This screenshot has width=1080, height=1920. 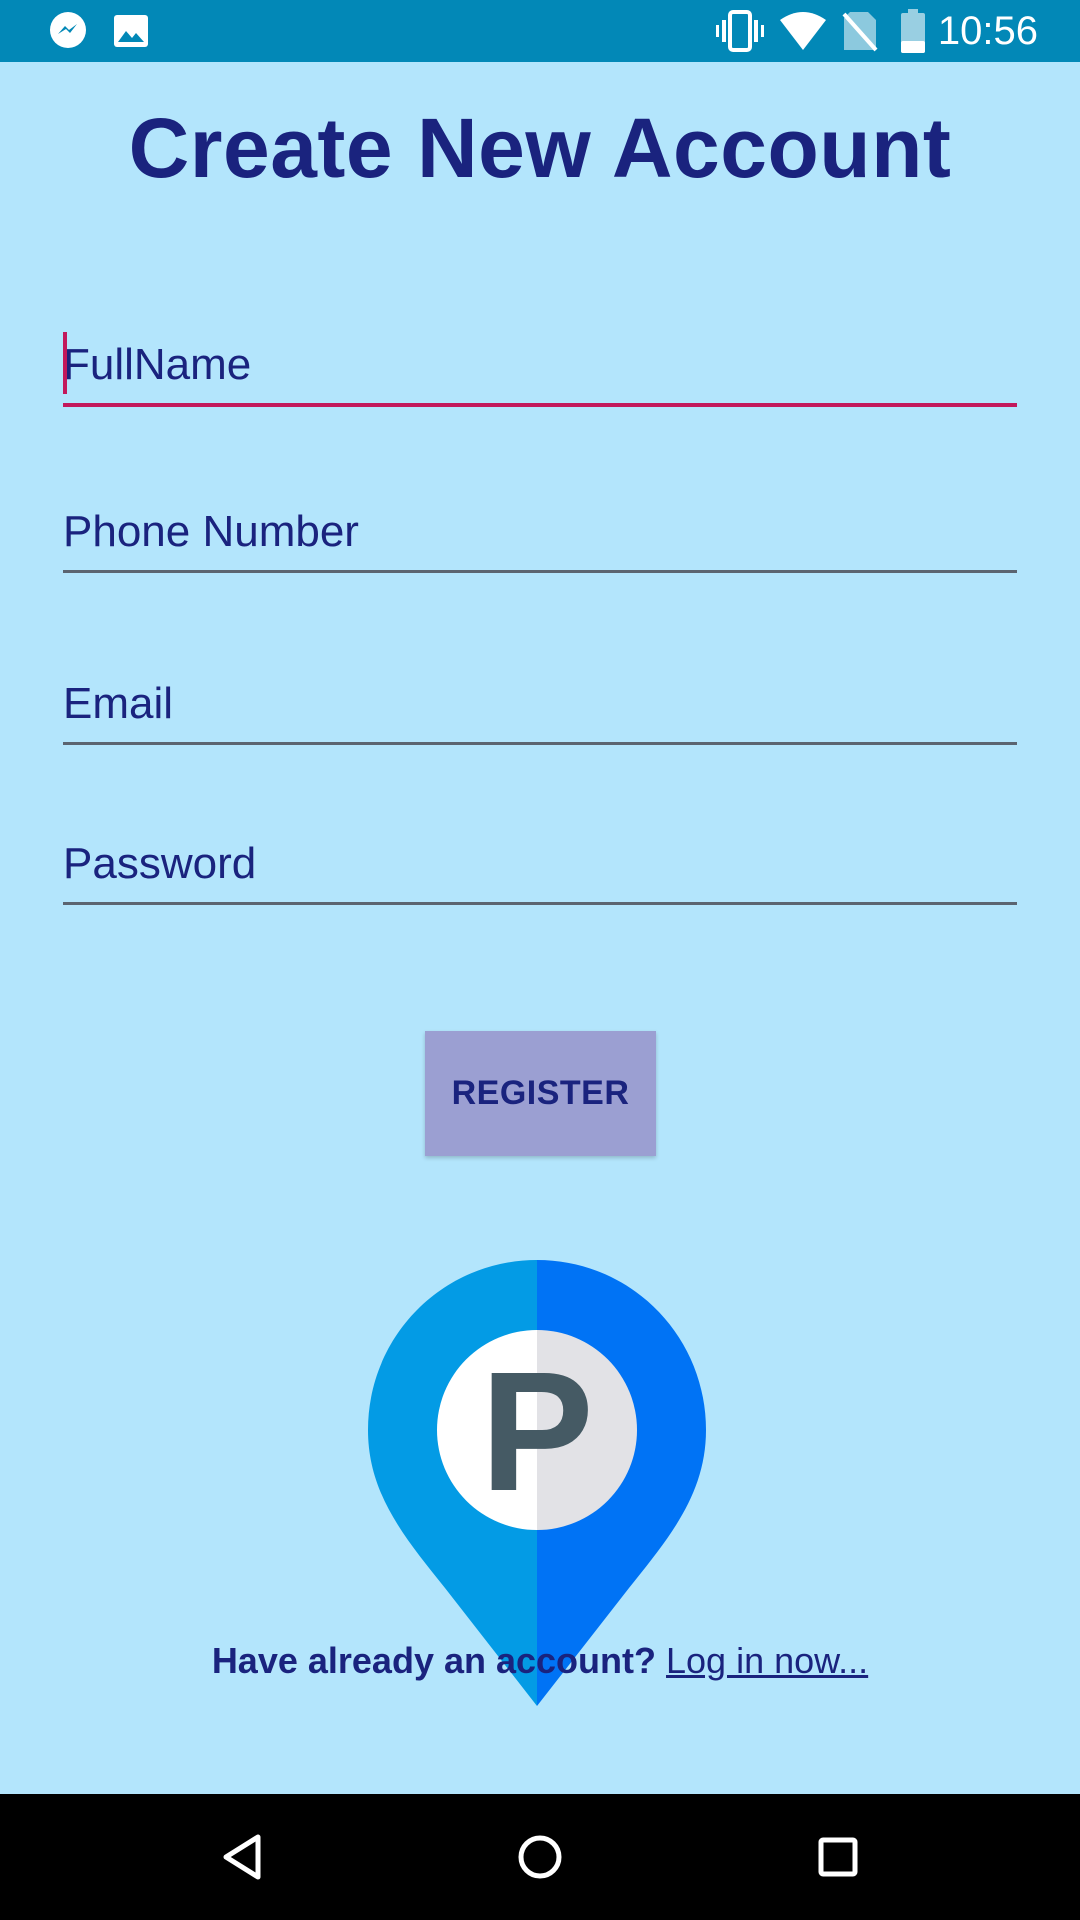 I want to click on logo-letter: P, so click(x=536, y=1432).